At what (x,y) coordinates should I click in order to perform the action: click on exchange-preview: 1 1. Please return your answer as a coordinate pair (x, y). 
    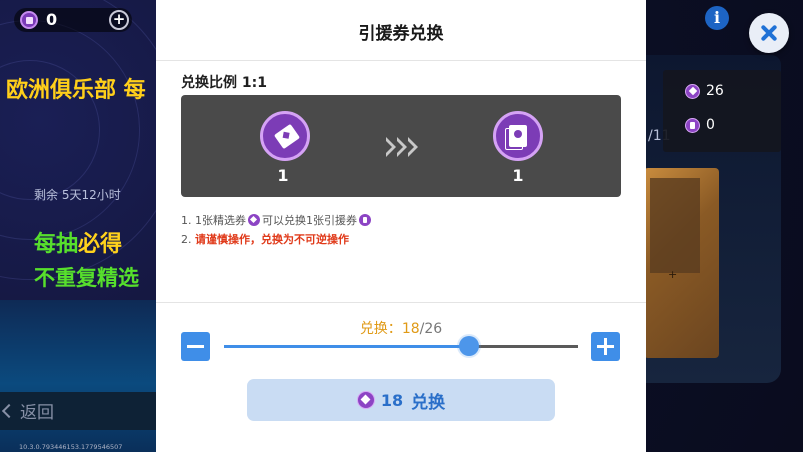
    Looking at the image, I should click on (401, 146).